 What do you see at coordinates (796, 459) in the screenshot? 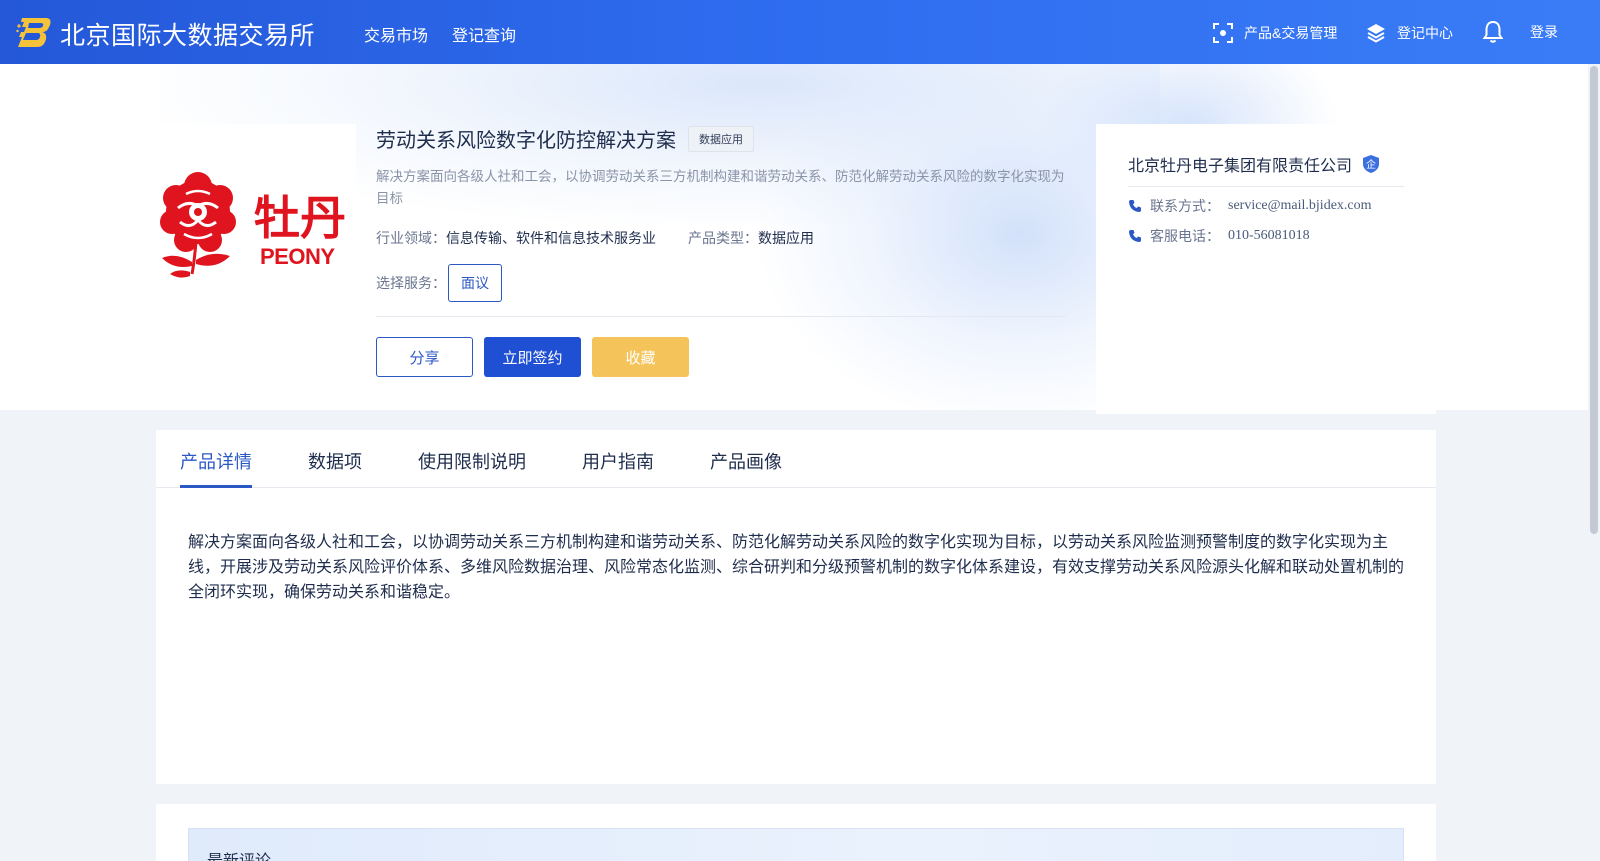
I see `detail-tabs: 产品详情 数据项 使用限制说明 用户指南 产品画像` at bounding box center [796, 459].